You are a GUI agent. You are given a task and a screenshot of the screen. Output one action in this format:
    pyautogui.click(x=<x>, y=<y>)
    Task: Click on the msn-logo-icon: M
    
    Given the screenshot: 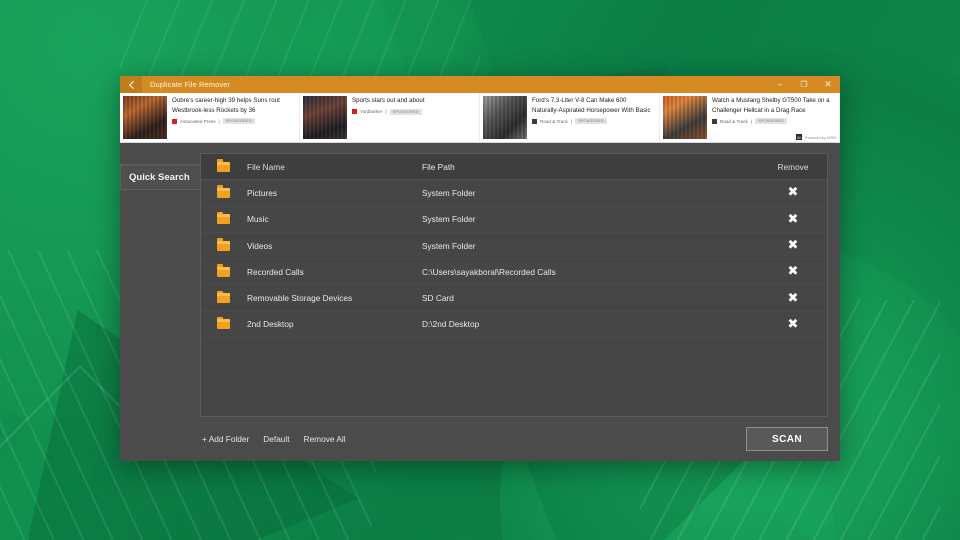 What is the action you would take?
    pyautogui.click(x=798, y=137)
    